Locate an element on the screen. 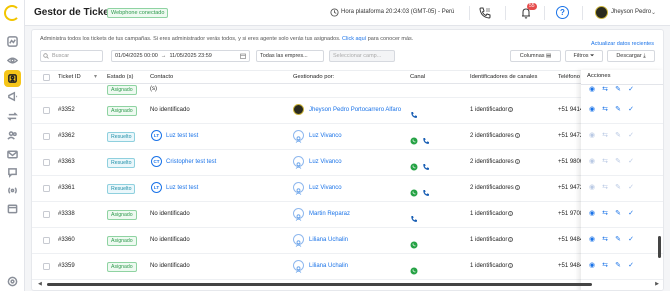 The image size is (670, 291). column-managed-by: Gestionado por: is located at coordinates (313, 77).